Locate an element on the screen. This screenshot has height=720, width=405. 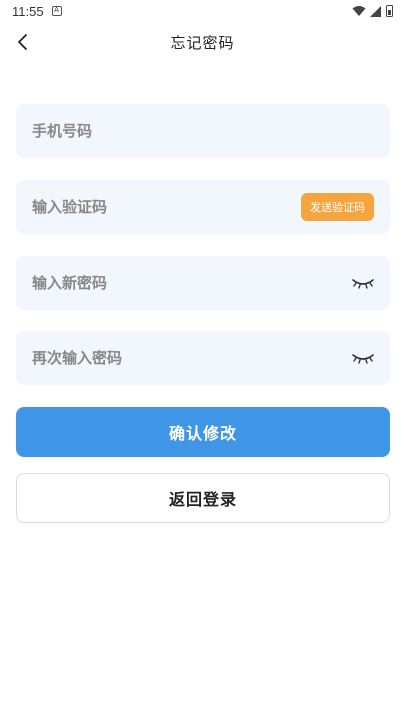
status-bar: 11:55 A is located at coordinates (202, 11).